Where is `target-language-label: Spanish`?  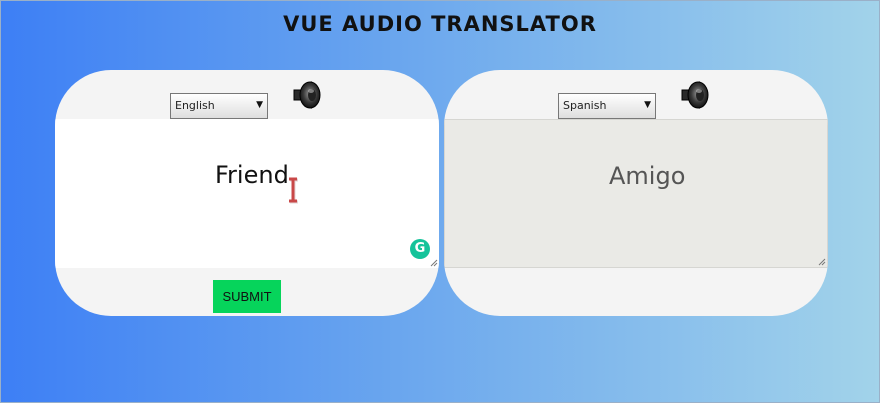 target-language-label: Spanish is located at coordinates (585, 105).